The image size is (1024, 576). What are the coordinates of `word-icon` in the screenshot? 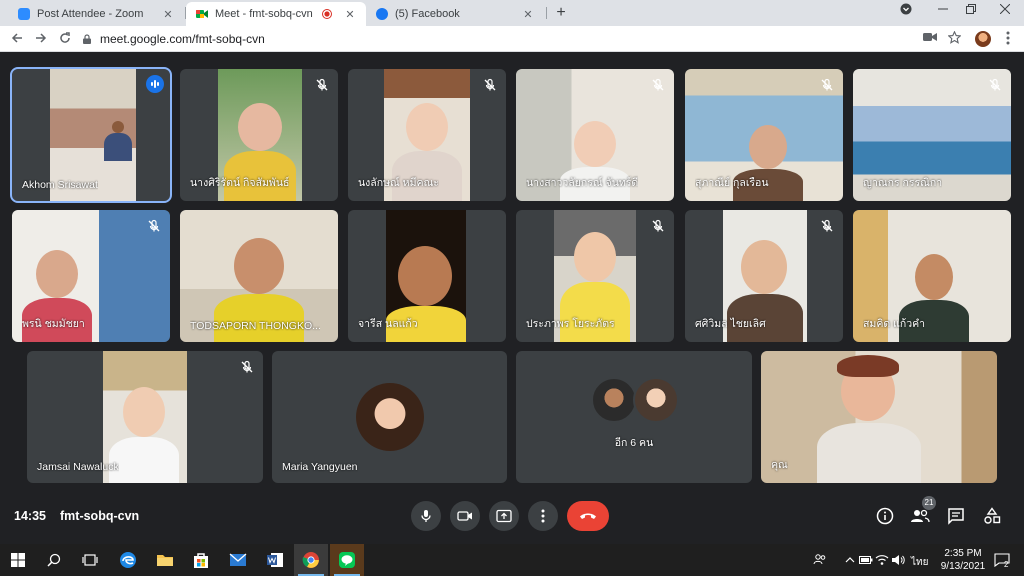 It's located at (275, 560).